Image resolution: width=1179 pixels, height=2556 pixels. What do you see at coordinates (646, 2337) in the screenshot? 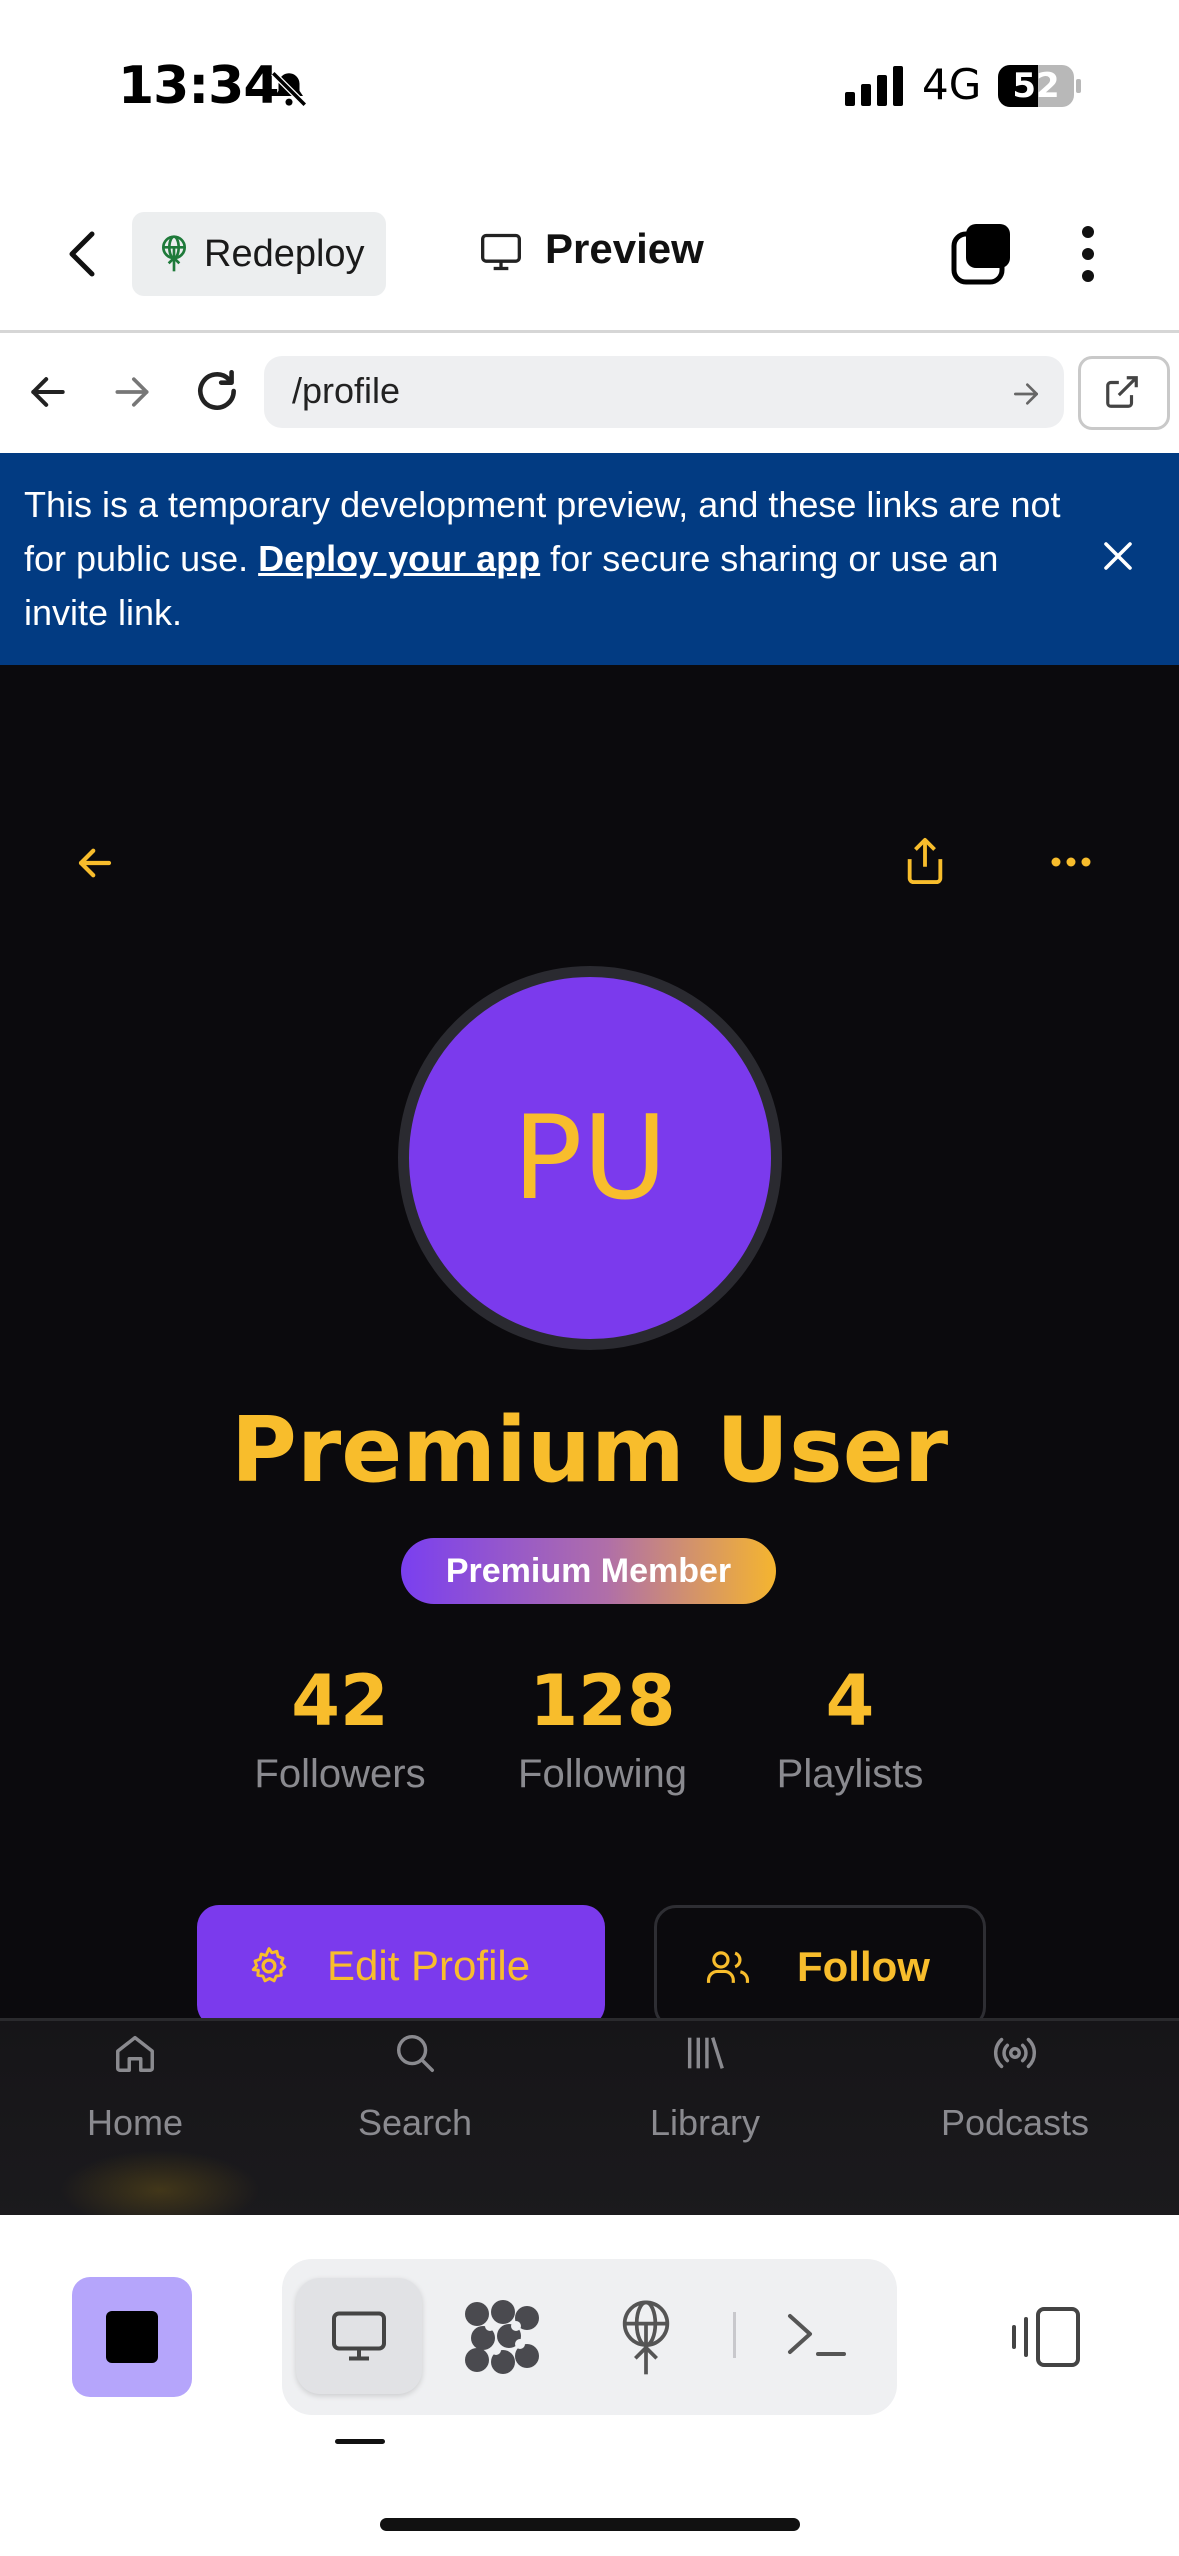
I see `deploy-tool-icon` at bounding box center [646, 2337].